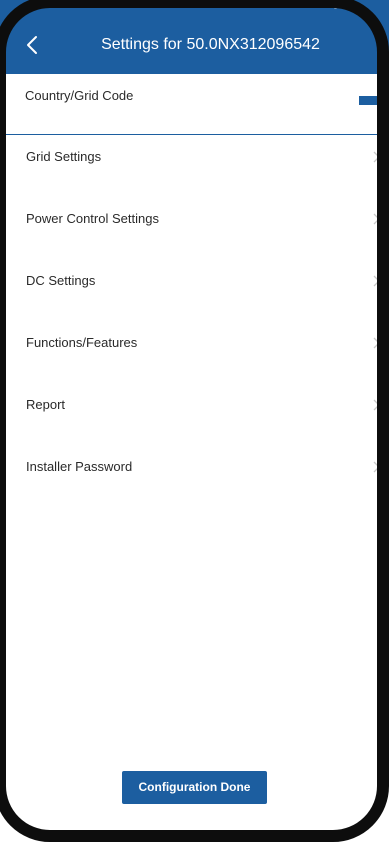 The width and height of the screenshot is (389, 844). I want to click on settings-item-label: Report, so click(46, 404).